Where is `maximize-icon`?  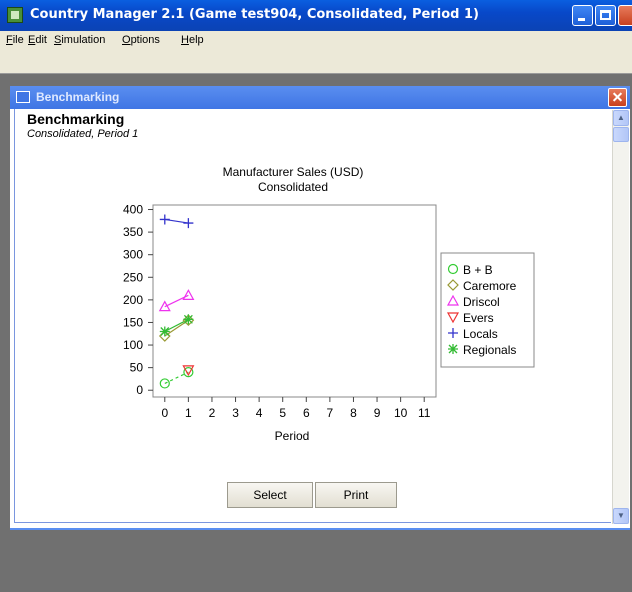
maximize-icon is located at coordinates (605, 15).